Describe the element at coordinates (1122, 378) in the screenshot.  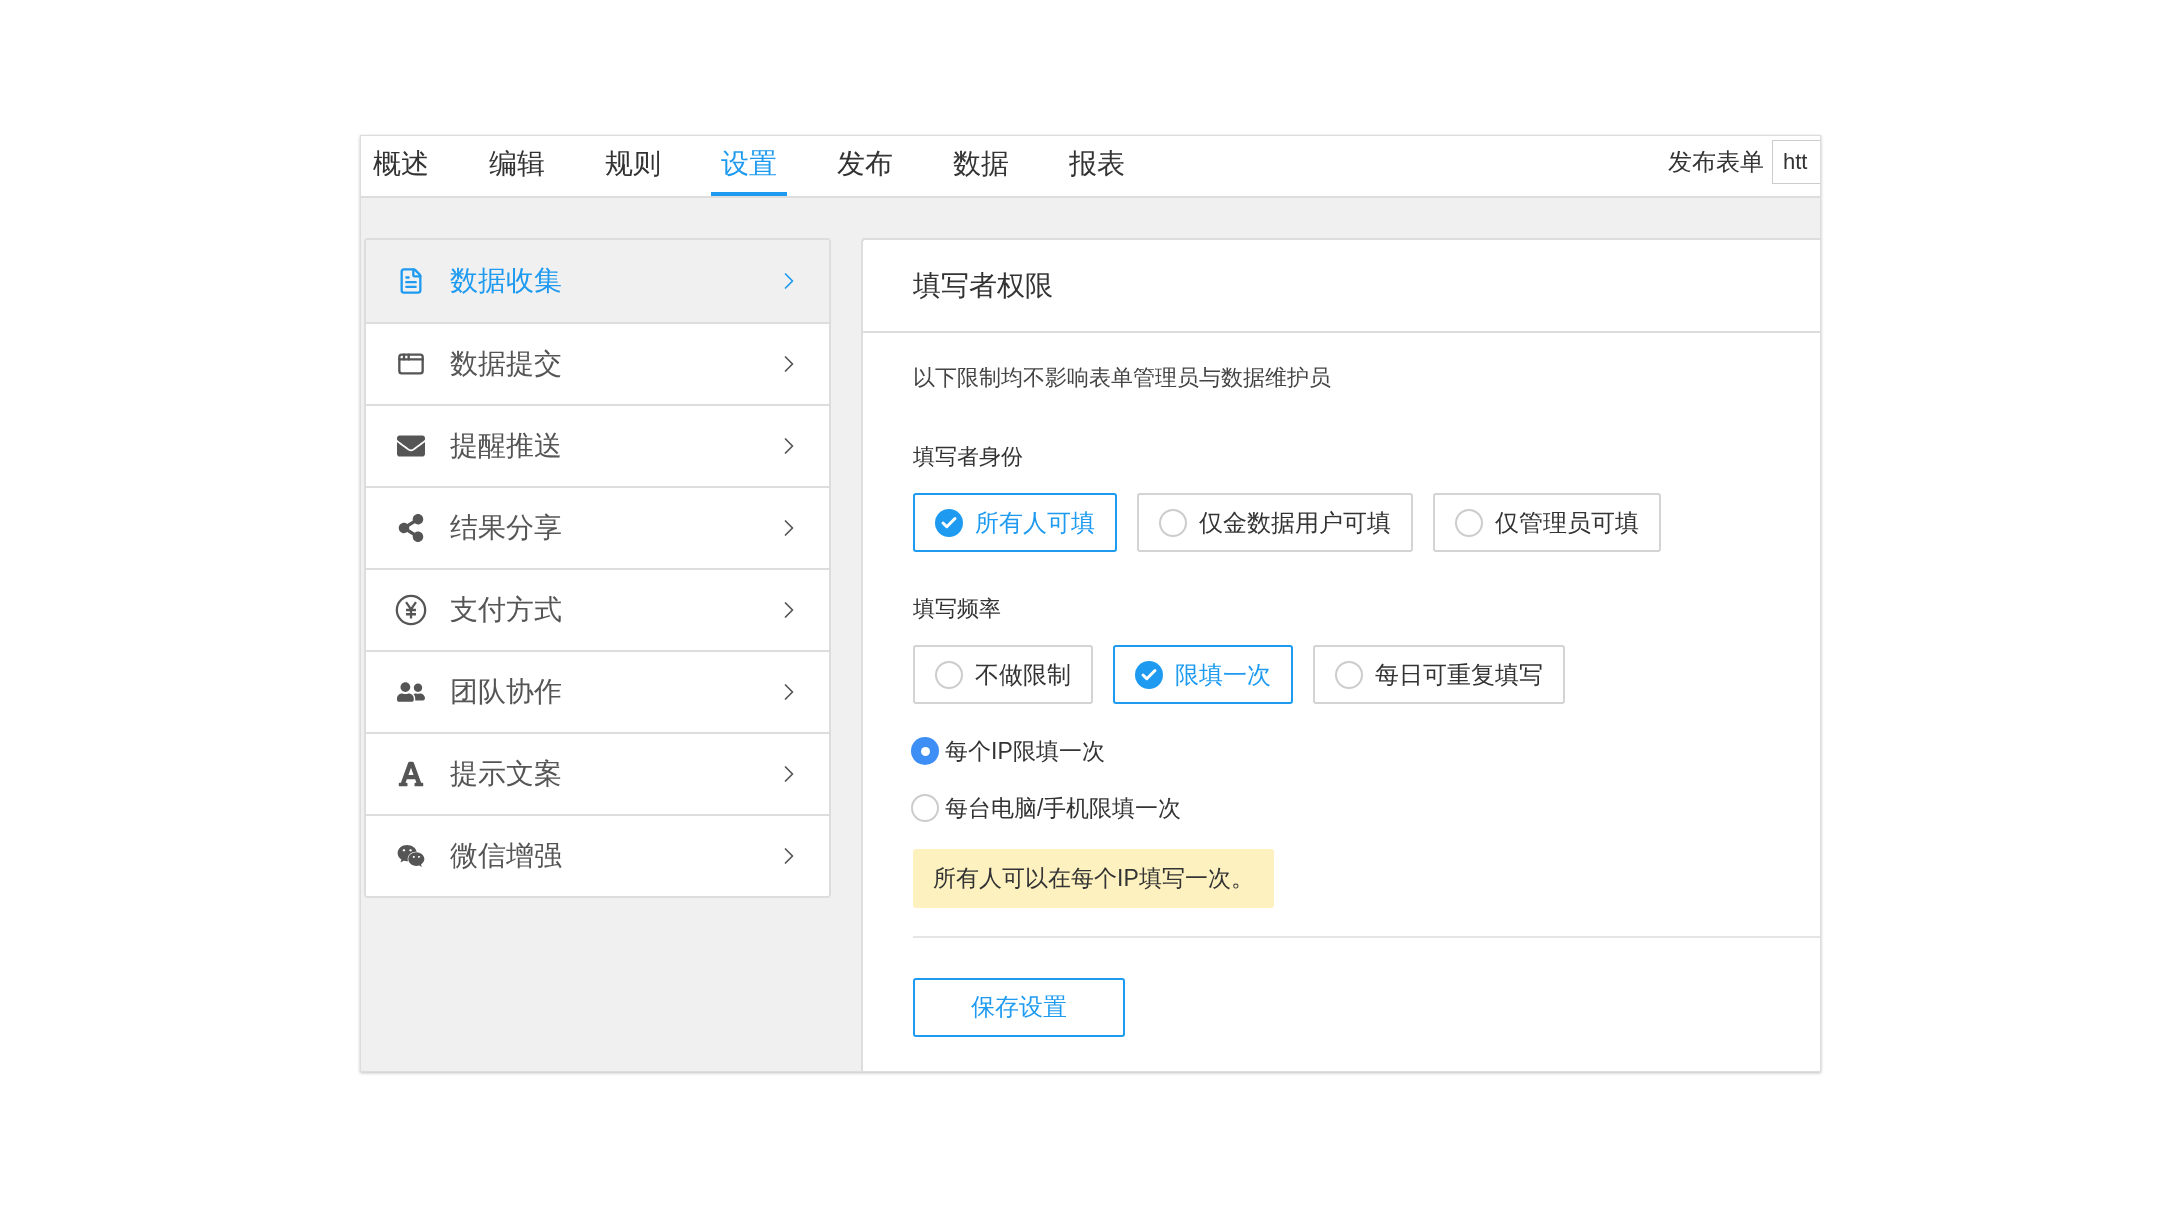
I see `description-text: 以下限制均不影响表单管理员与数据维护员` at that location.